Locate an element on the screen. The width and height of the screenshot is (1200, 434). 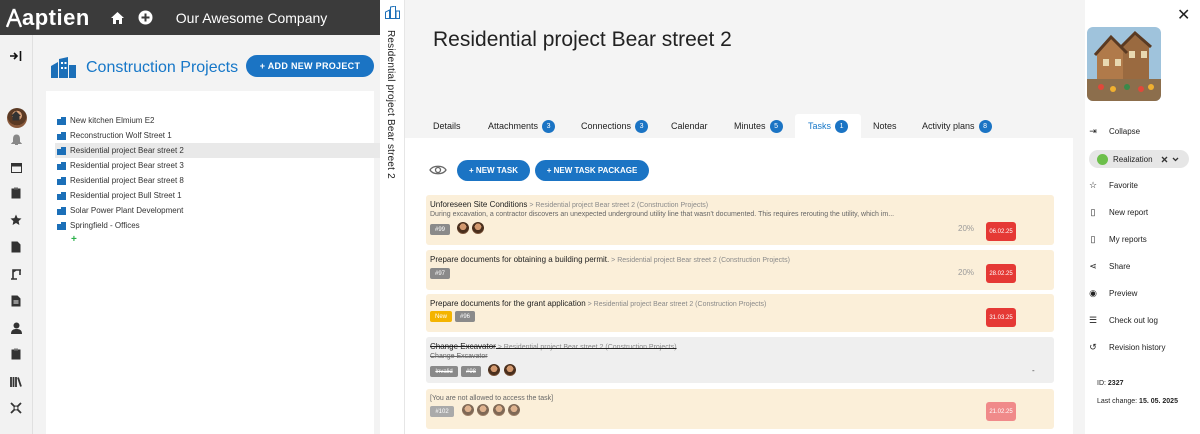
share-icon: ⋖ is located at coordinates (1093, 266).